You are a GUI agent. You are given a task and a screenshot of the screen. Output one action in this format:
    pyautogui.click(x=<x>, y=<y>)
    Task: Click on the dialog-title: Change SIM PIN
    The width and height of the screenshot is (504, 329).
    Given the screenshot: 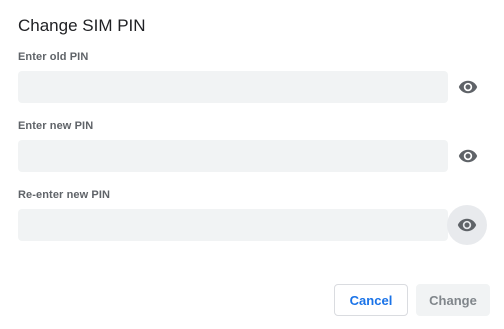 What is the action you would take?
    pyautogui.click(x=82, y=25)
    